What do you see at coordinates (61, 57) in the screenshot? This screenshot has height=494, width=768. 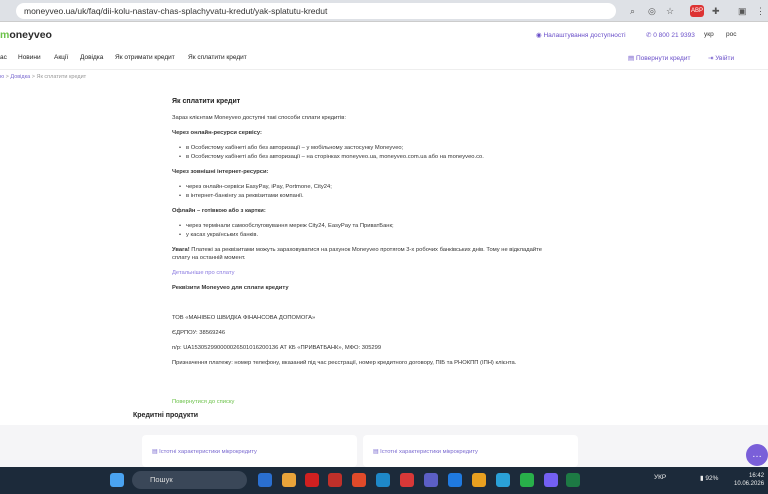 I see `nav-item-promos: Акції` at bounding box center [61, 57].